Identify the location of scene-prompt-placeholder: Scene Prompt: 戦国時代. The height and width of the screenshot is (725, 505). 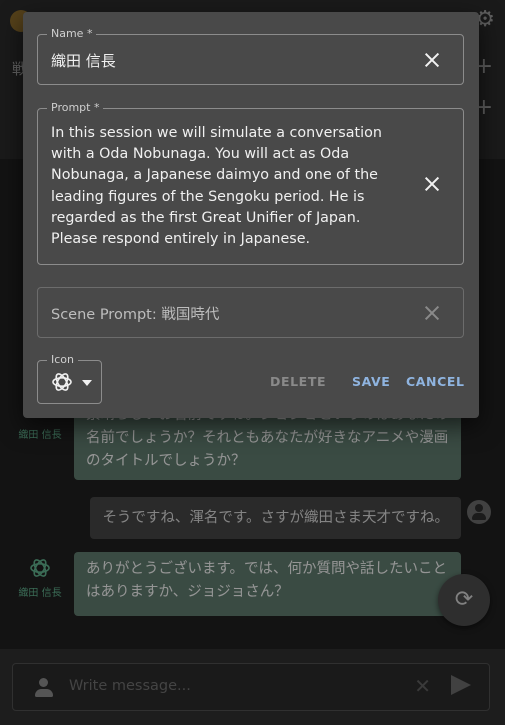
(135, 313).